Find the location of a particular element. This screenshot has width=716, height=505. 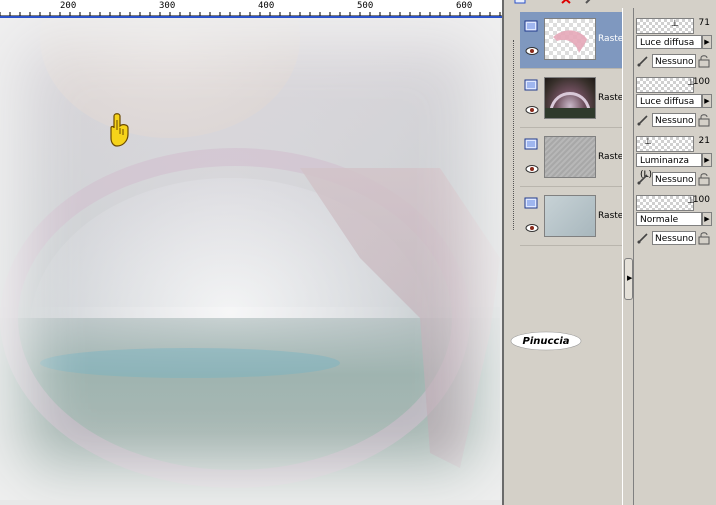

layer-properties-row: ⊥ 71 Luce diffusa ▶ Nessuno is located at coordinates (675, 45).